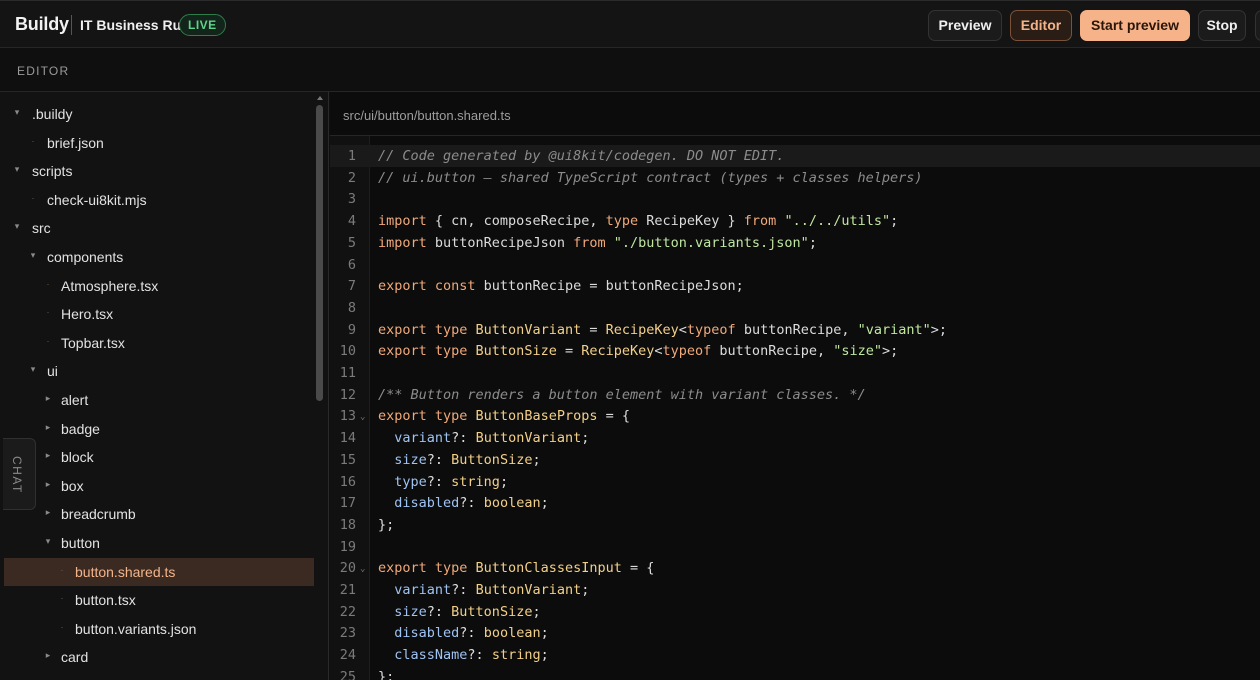 The height and width of the screenshot is (680, 1260). What do you see at coordinates (347, 373) in the screenshot?
I see `line-number: 11` at bounding box center [347, 373].